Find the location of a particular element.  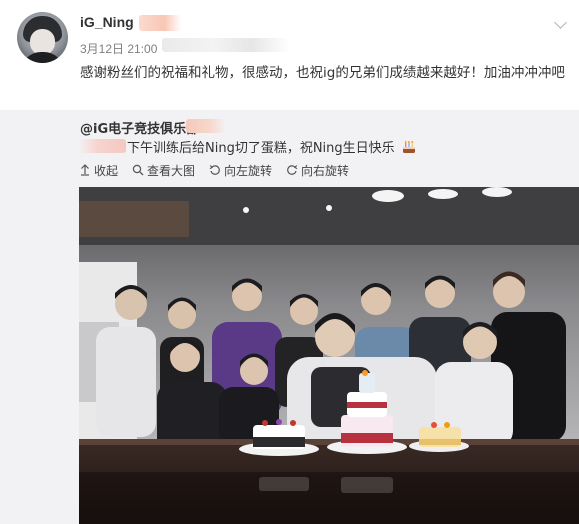

username: iG_Ning is located at coordinates (107, 22).